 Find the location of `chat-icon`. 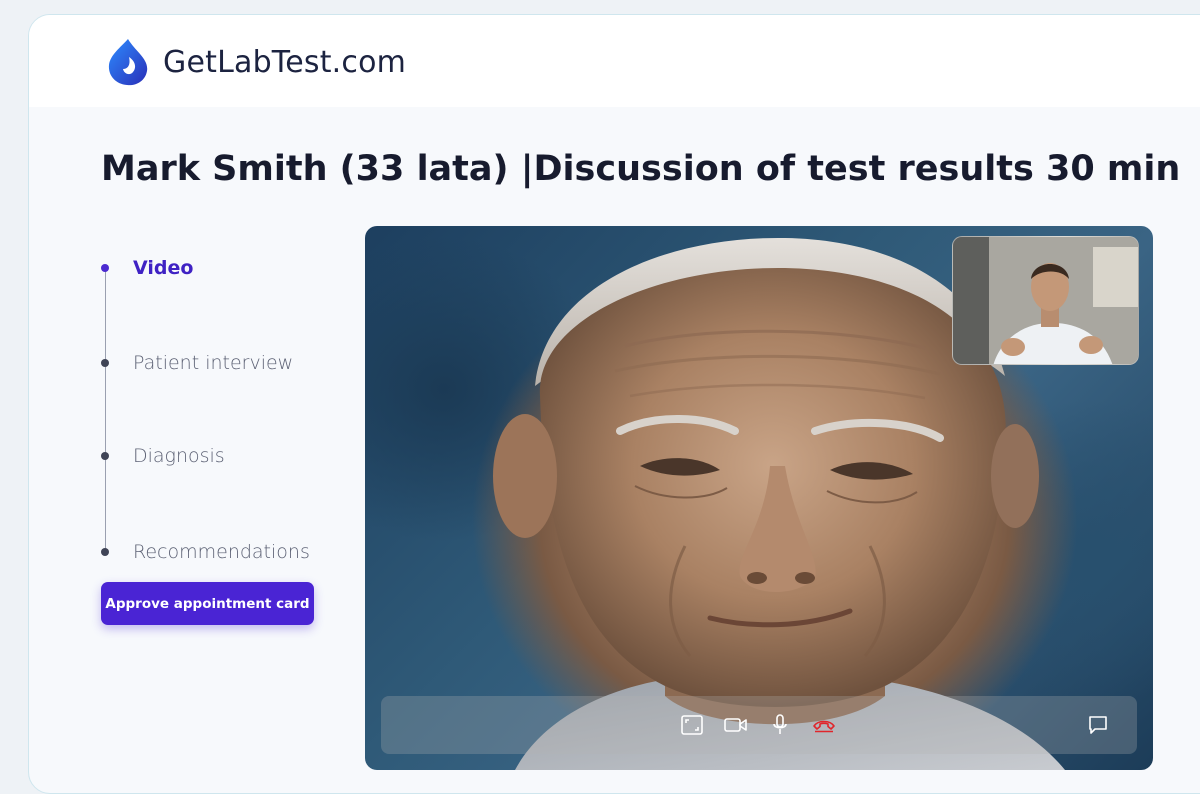

chat-icon is located at coordinates (1098, 725).